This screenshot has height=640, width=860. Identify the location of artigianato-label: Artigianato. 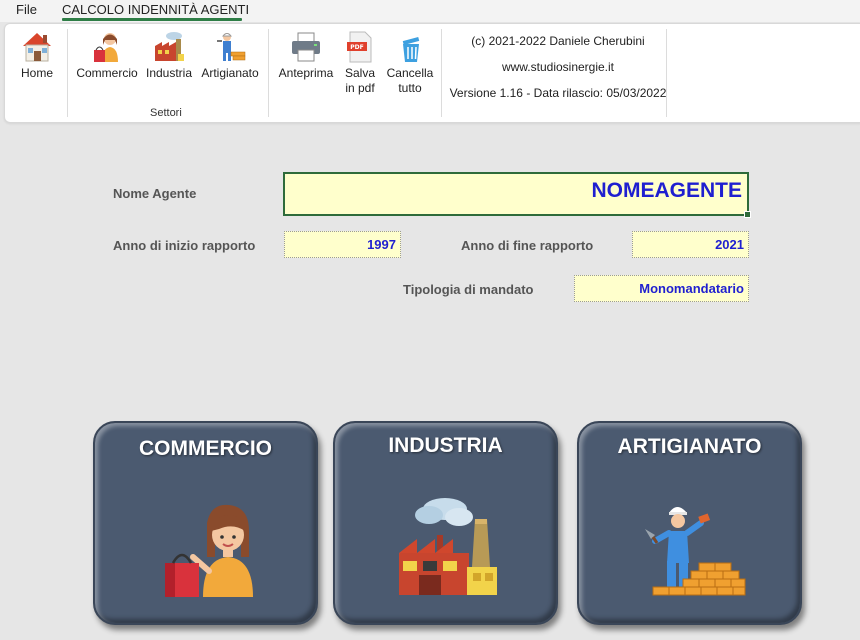
(230, 73).